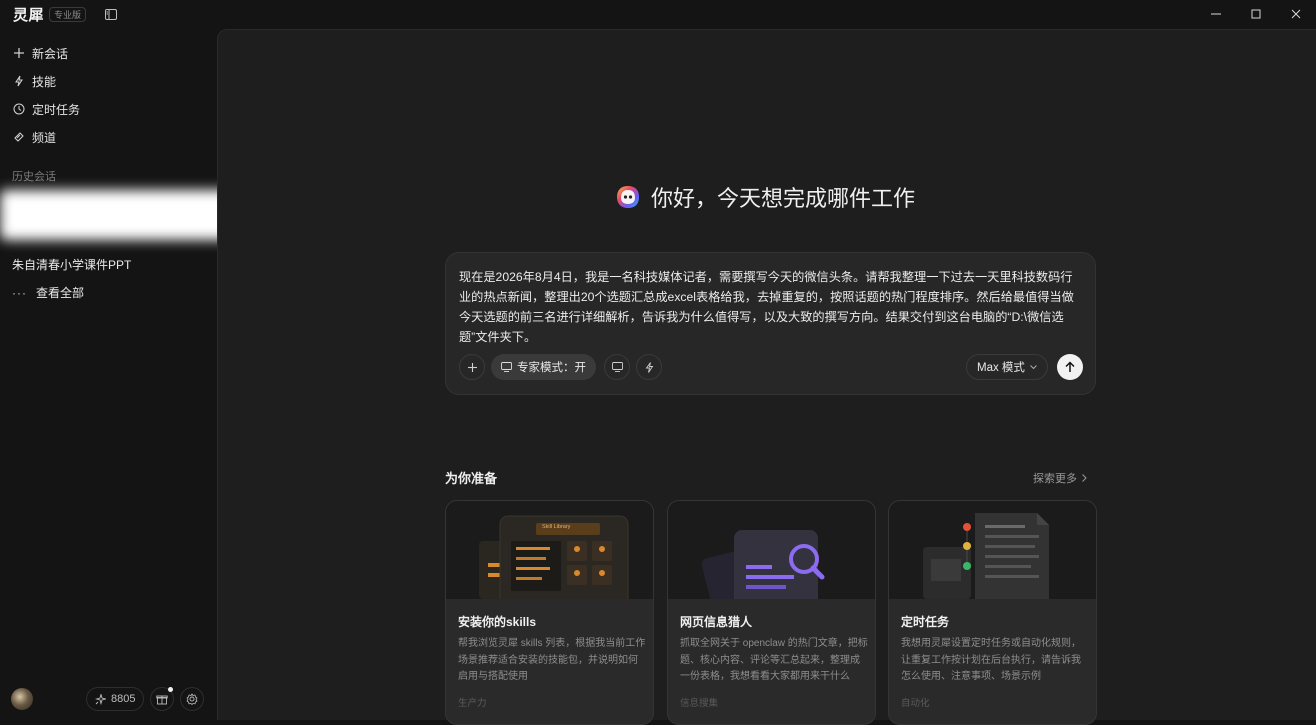  I want to click on title-bar: 灵犀 专业版, so click(658, 14).